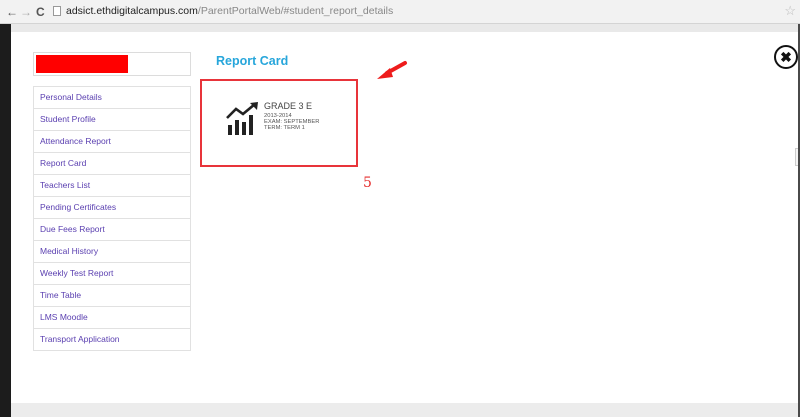  I want to click on sidebar-item-personal-details: Personal Details, so click(112, 98).